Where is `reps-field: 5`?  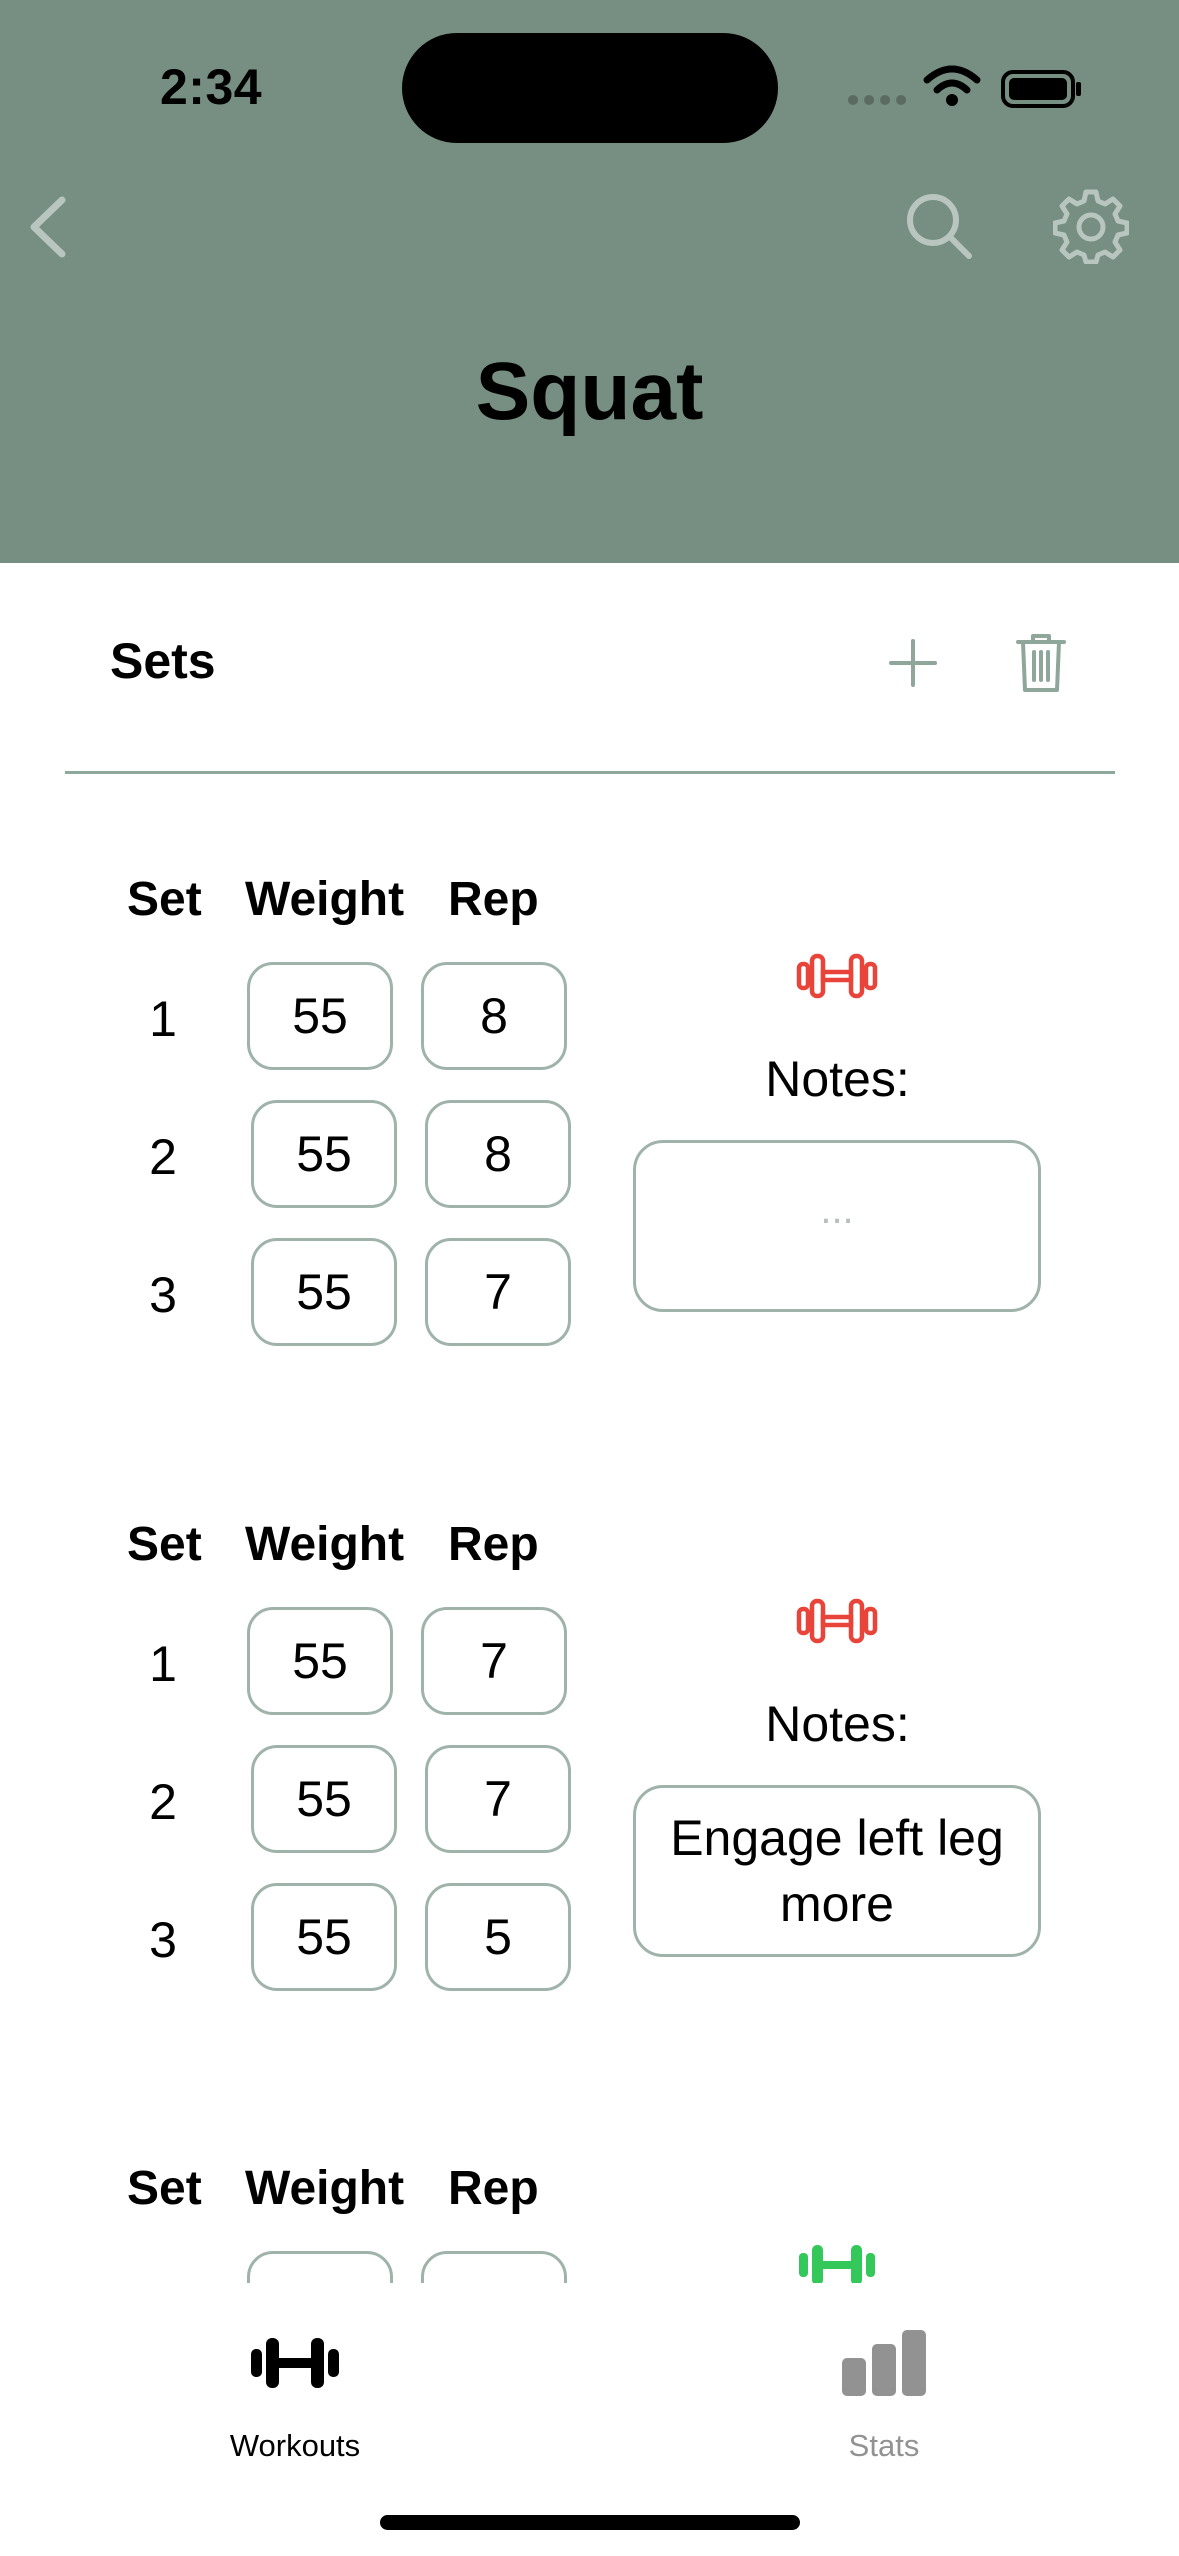 reps-field: 5 is located at coordinates (498, 1937).